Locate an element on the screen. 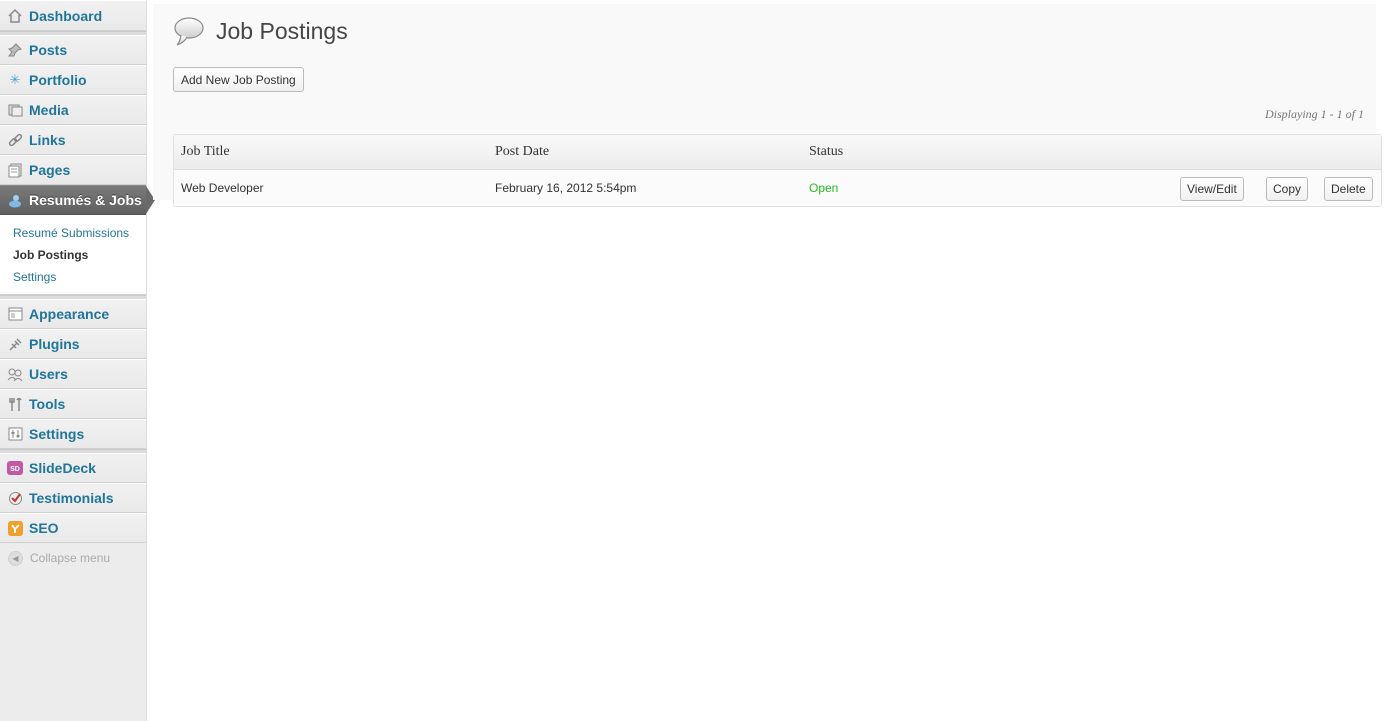 The height and width of the screenshot is (721, 1389). users-icon is located at coordinates (15, 374).